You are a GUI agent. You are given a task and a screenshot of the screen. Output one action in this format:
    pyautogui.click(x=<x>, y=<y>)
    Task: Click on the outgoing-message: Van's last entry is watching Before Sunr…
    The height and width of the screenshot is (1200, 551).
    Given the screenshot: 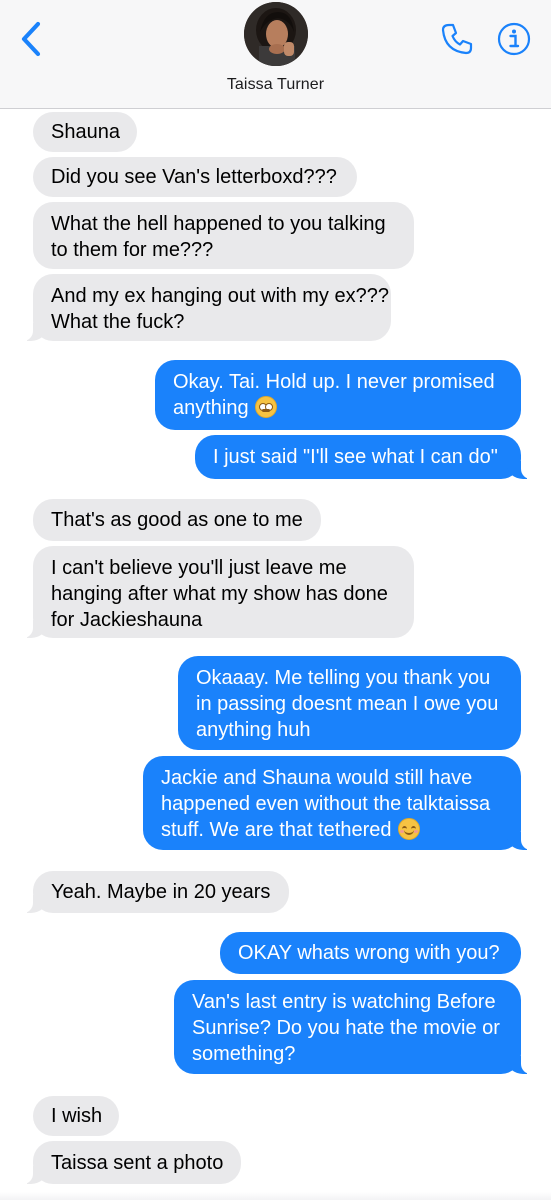 What is the action you would take?
    pyautogui.click(x=354, y=1027)
    